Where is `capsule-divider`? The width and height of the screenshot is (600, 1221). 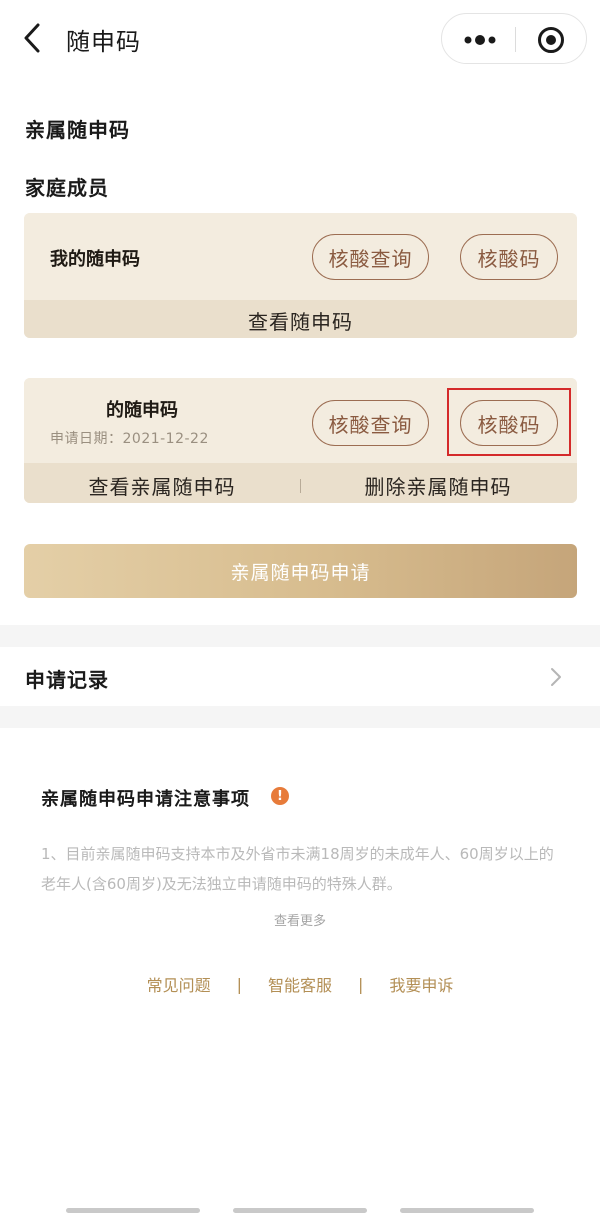
capsule-divider is located at coordinates (515, 39).